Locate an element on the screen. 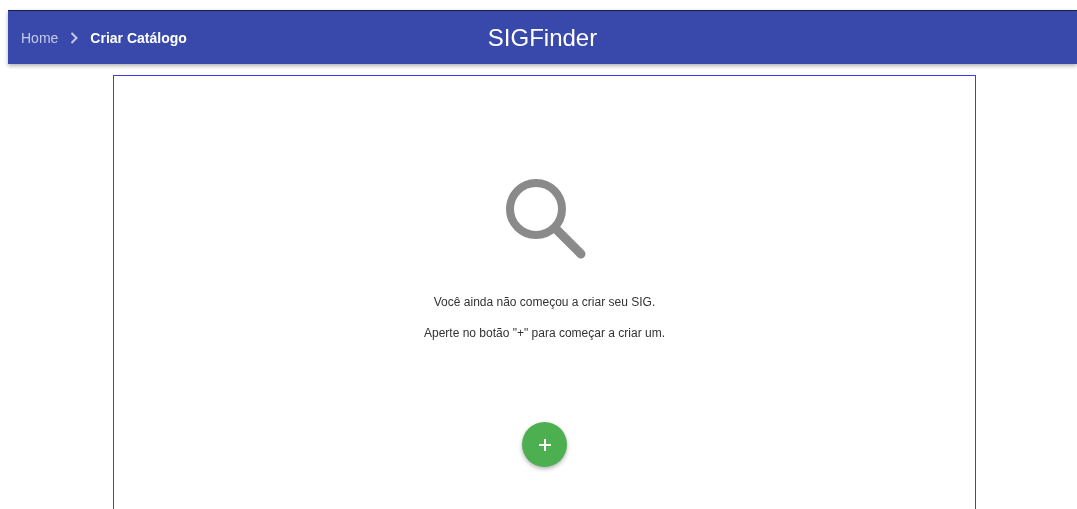 The width and height of the screenshot is (1077, 509). plus-icon is located at coordinates (544, 444).